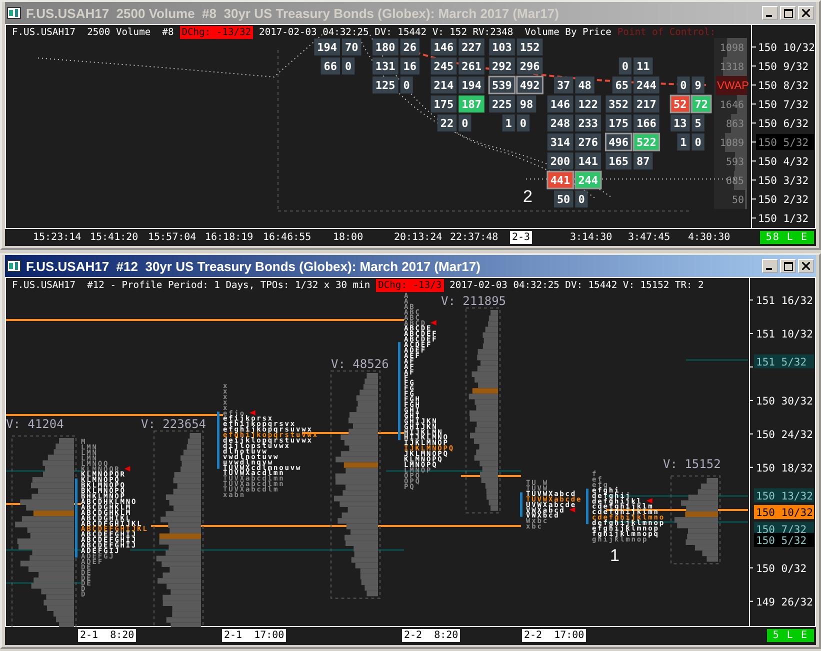 The width and height of the screenshot is (821, 651). What do you see at coordinates (35, 424) in the screenshot?
I see `volume-total-label: V: 41204` at bounding box center [35, 424].